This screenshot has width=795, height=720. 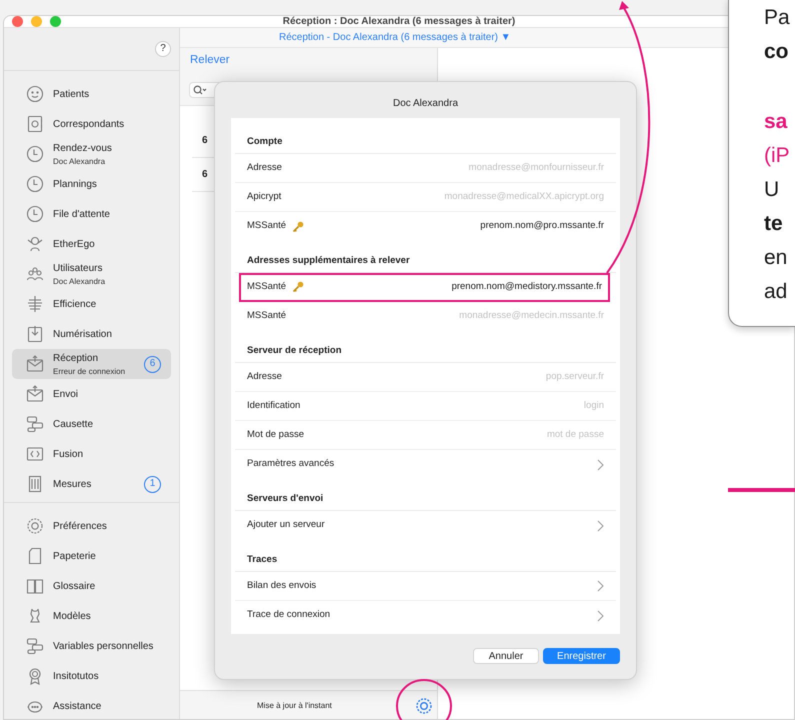 I want to click on smiley-icon, so click(x=35, y=94).